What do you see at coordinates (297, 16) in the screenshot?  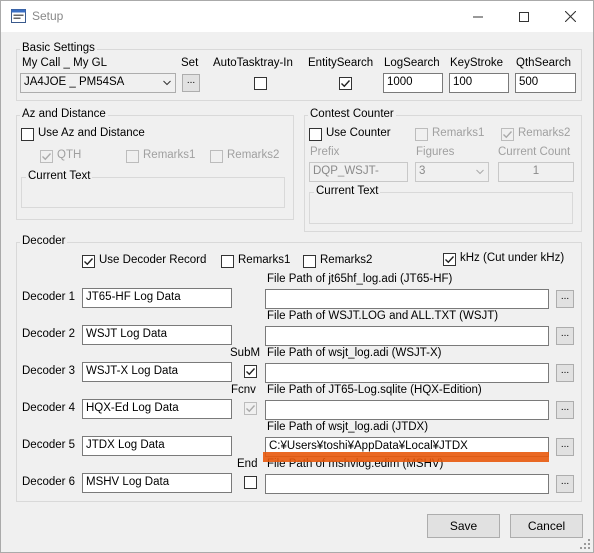 I see `title-bar: Setup` at bounding box center [297, 16].